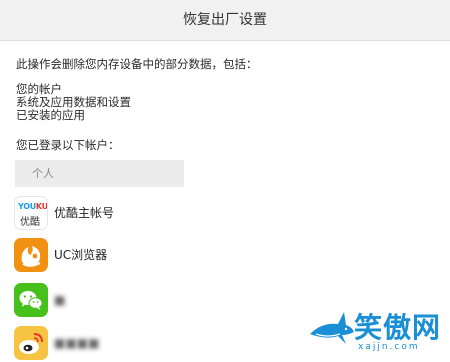  What do you see at coordinates (99, 173) in the screenshot?
I see `account-group-header: 个人` at bounding box center [99, 173].